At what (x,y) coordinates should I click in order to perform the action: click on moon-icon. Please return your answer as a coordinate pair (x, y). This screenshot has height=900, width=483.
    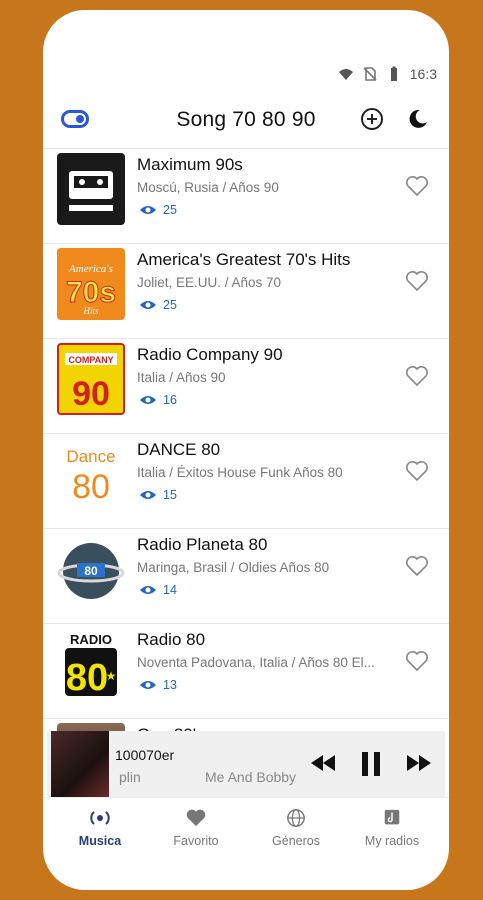
    Looking at the image, I should click on (418, 119).